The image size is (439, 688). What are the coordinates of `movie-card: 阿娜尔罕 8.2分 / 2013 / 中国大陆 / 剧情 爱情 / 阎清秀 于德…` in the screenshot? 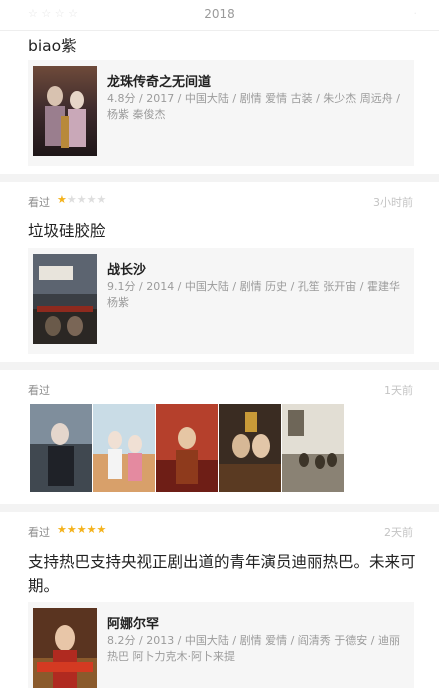 It's located at (221, 645).